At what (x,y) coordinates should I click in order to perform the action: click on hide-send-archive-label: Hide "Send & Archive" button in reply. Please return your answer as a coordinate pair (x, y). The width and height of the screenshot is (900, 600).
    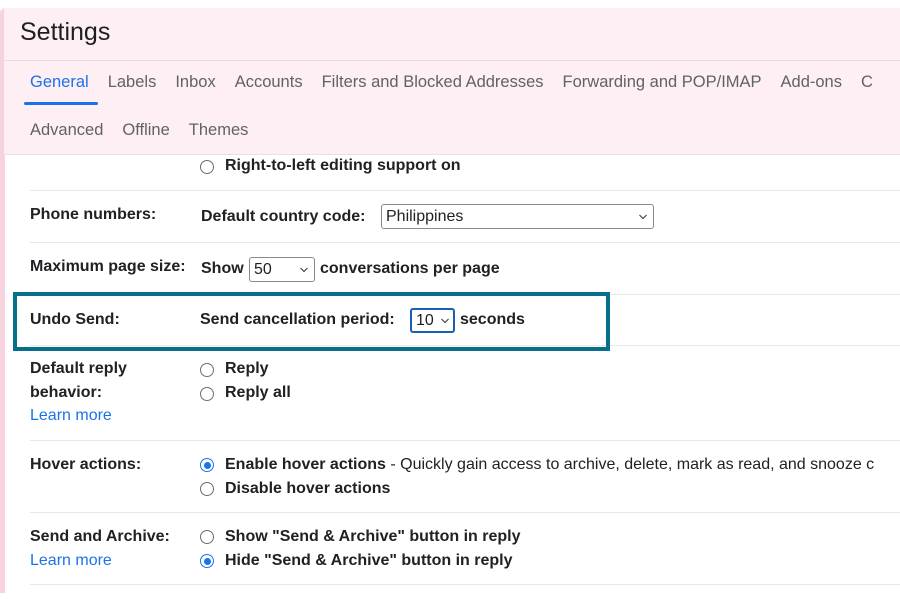
    Looking at the image, I should click on (369, 560).